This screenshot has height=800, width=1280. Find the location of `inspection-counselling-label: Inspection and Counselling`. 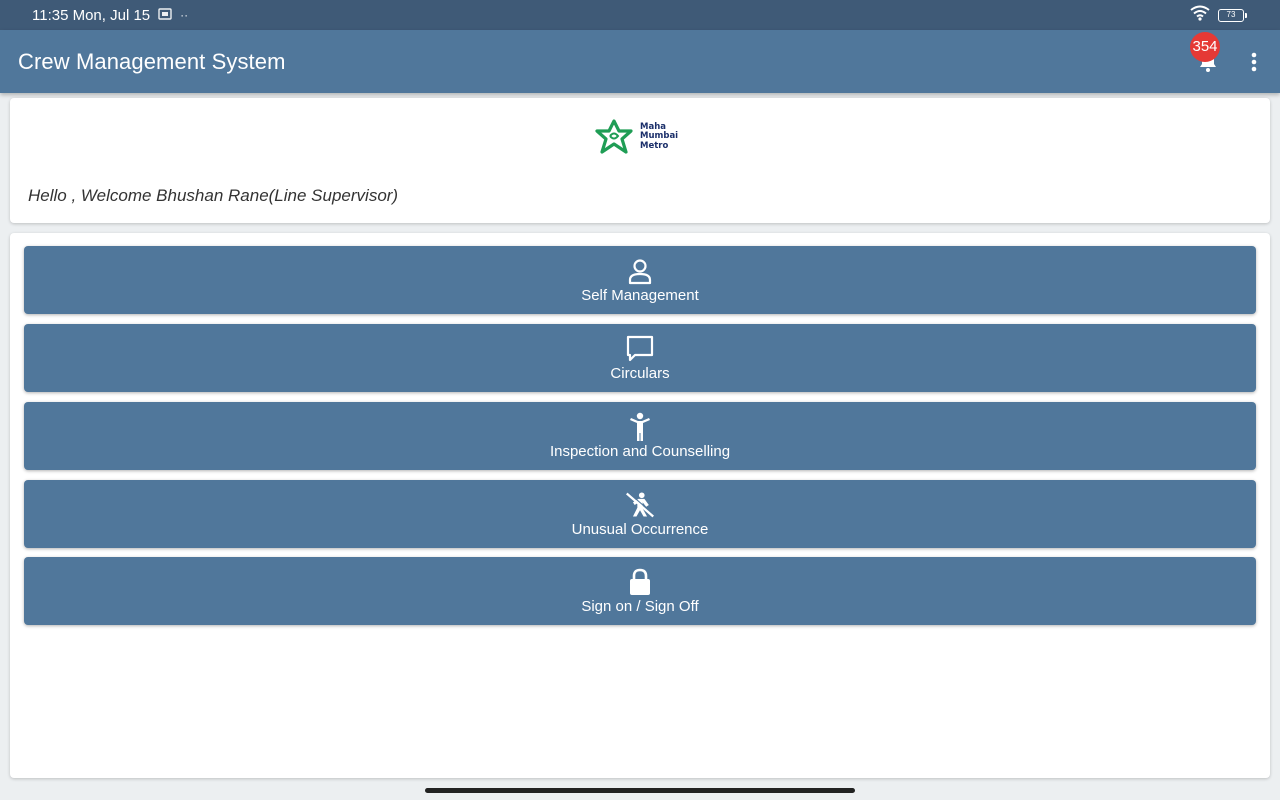

inspection-counselling-label: Inspection and Counselling is located at coordinates (640, 451).